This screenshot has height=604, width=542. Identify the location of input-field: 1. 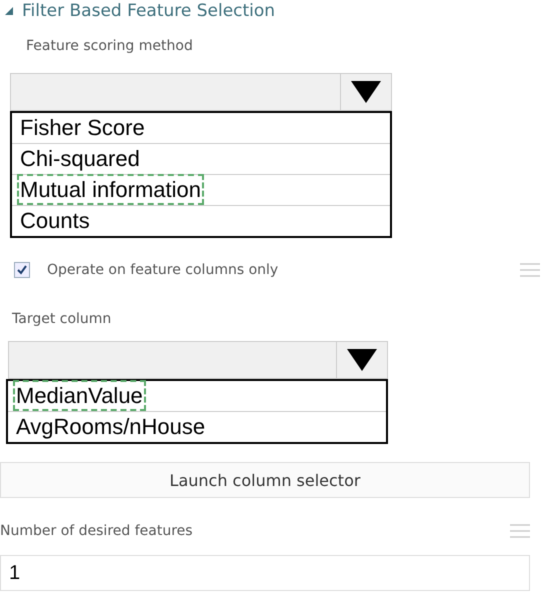
(265, 573).